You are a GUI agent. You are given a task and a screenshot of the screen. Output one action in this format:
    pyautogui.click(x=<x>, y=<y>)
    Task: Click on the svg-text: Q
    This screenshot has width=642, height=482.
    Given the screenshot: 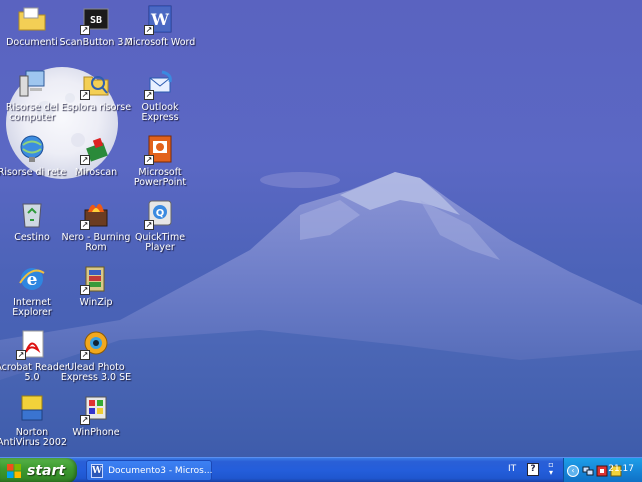 What is the action you would take?
    pyautogui.click(x=160, y=213)
    